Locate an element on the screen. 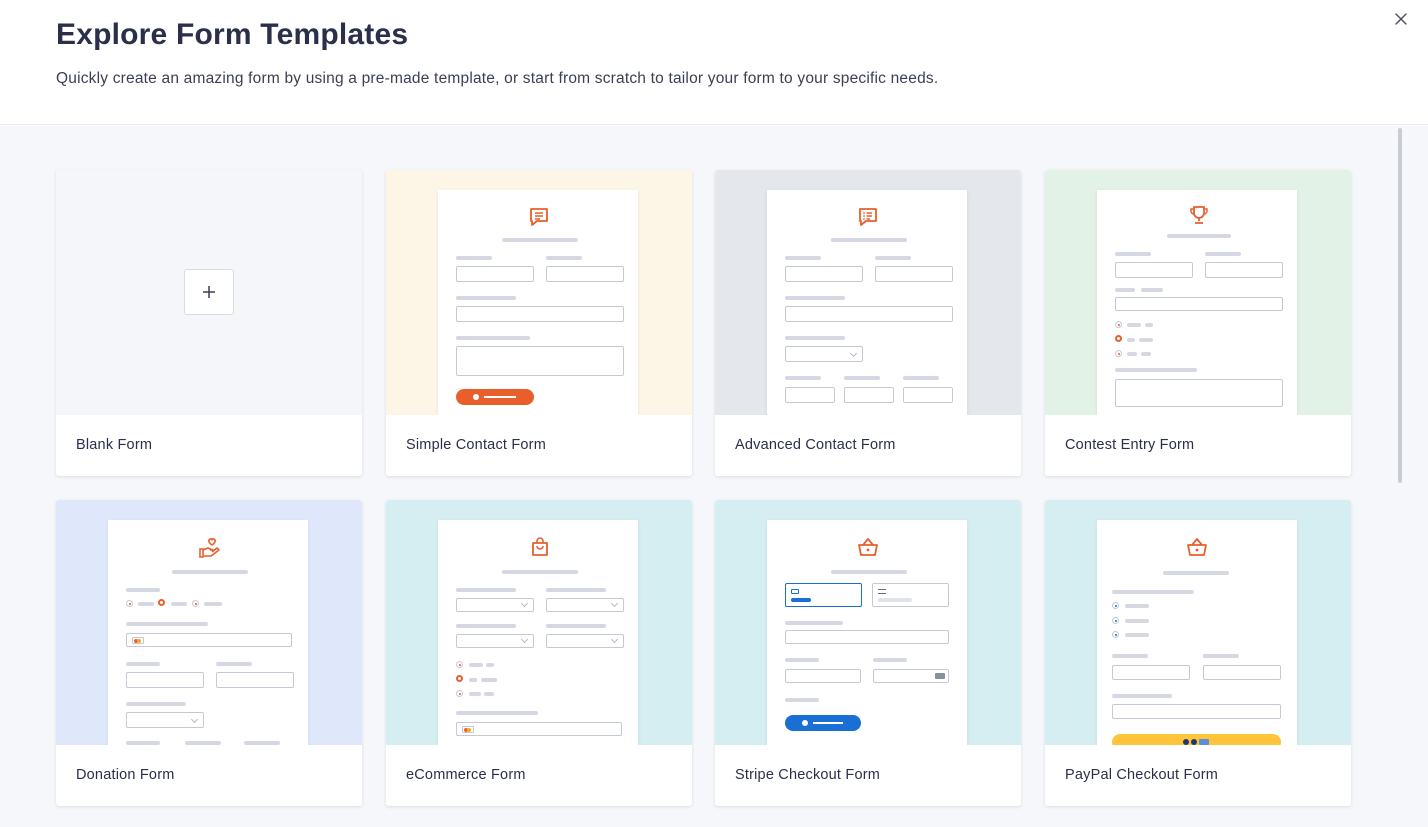  plus-icon is located at coordinates (209, 292).